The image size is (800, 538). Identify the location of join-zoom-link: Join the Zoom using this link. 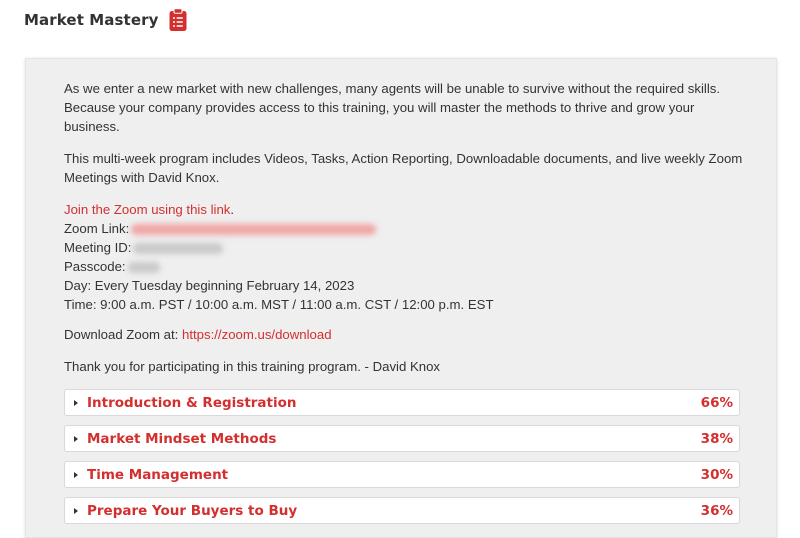
(147, 209).